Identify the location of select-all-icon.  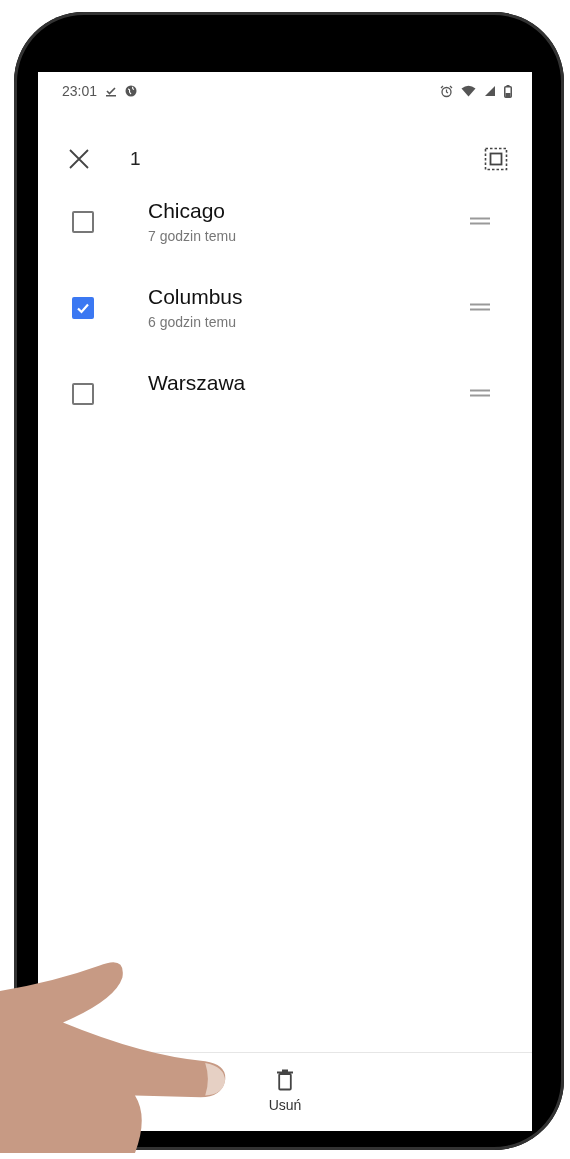
(496, 159).